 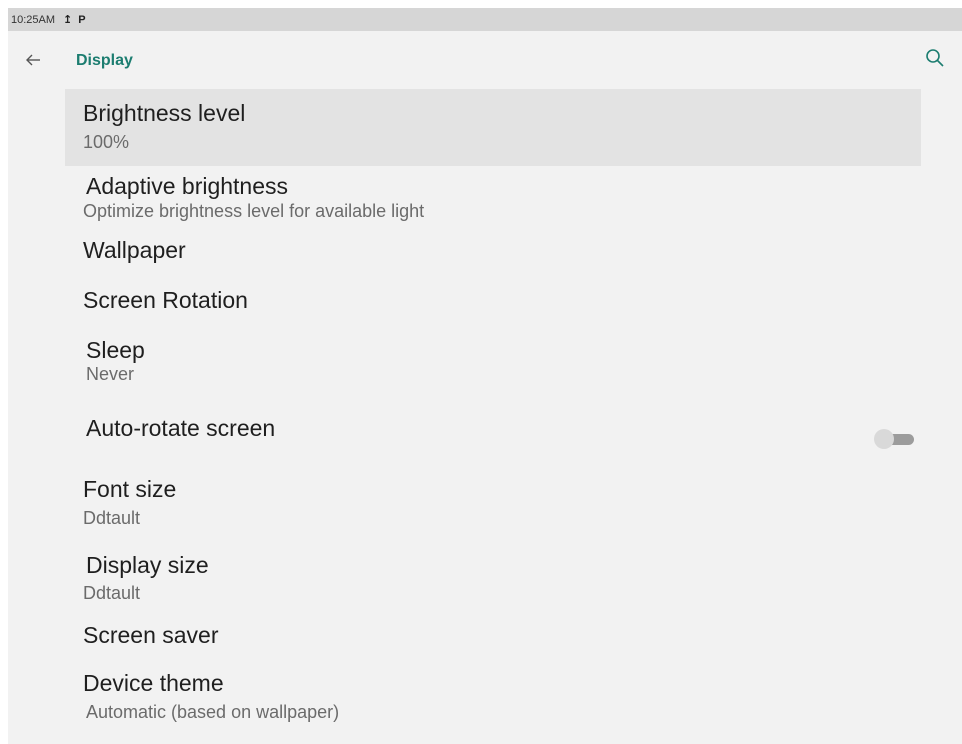 What do you see at coordinates (164, 113) in the screenshot?
I see `setting-title: Brightness level` at bounding box center [164, 113].